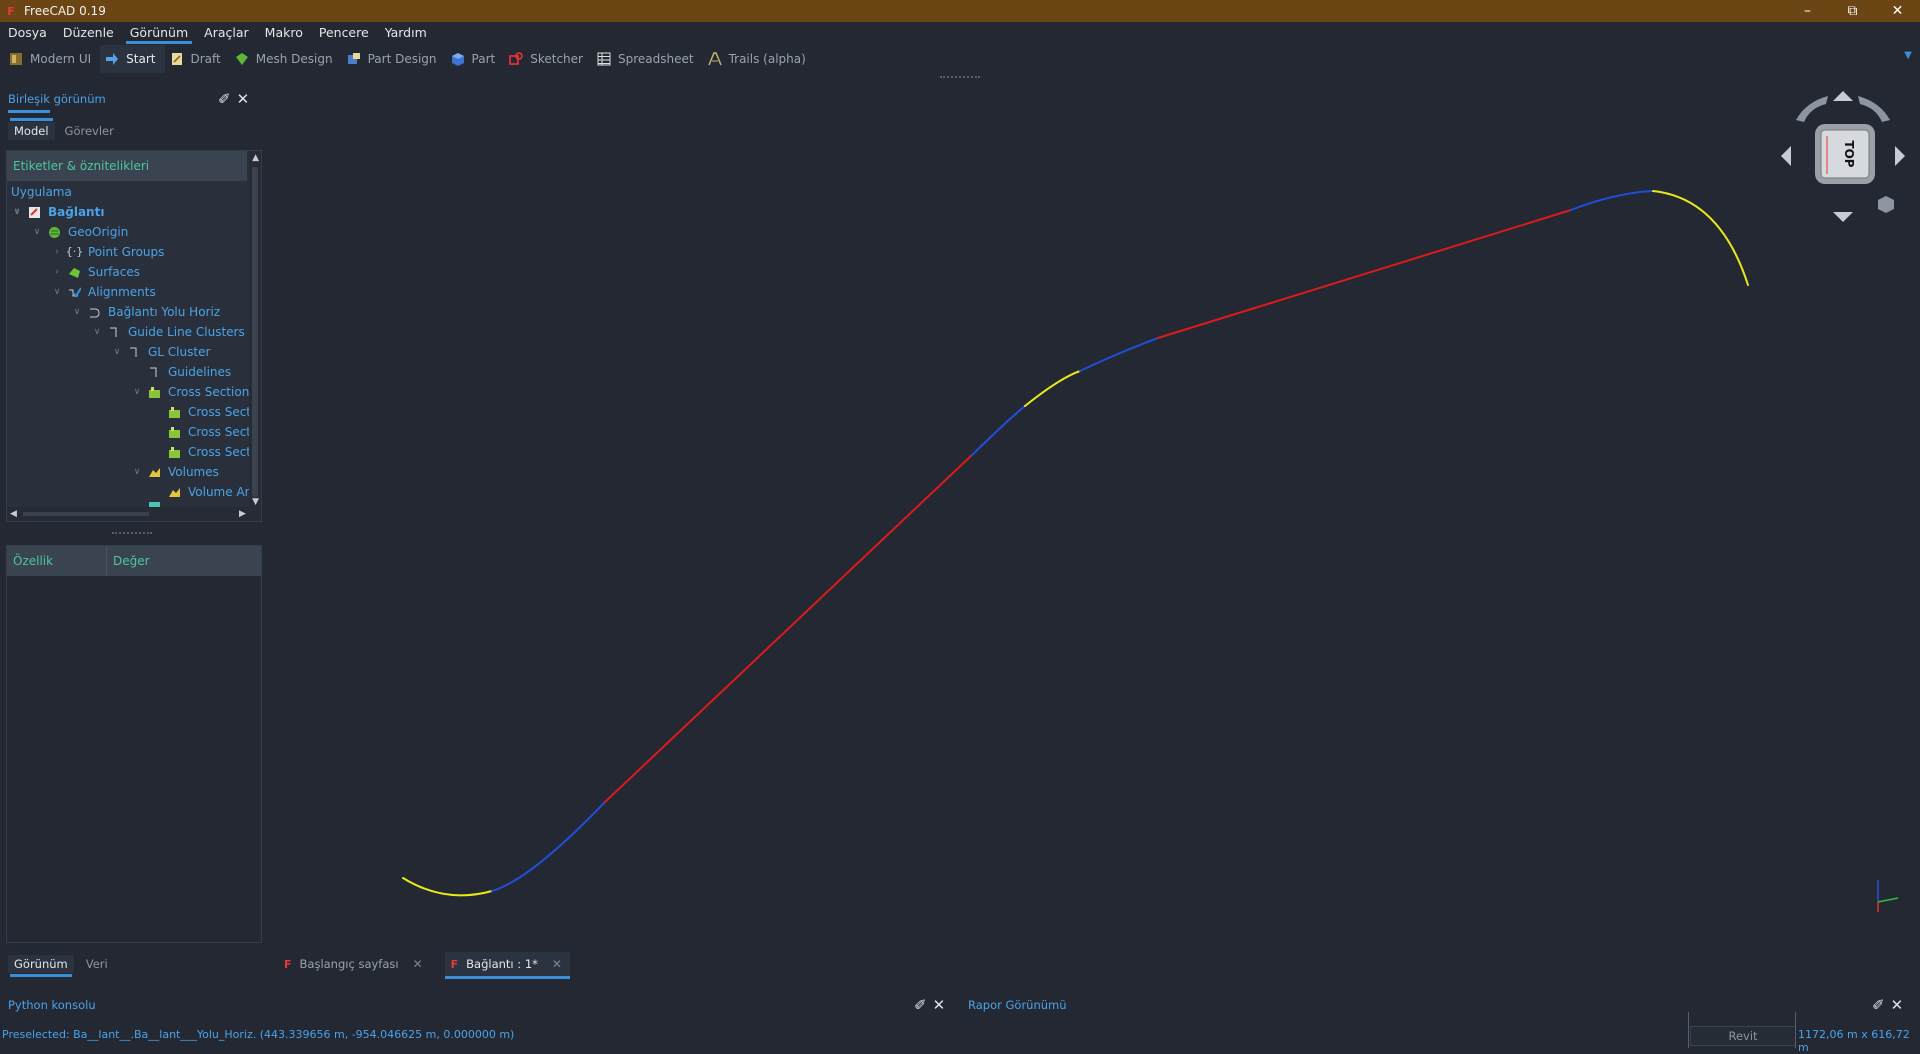 Image resolution: width=1920 pixels, height=1054 pixels. I want to click on workbench-sketcher: Sketcher, so click(548, 59).